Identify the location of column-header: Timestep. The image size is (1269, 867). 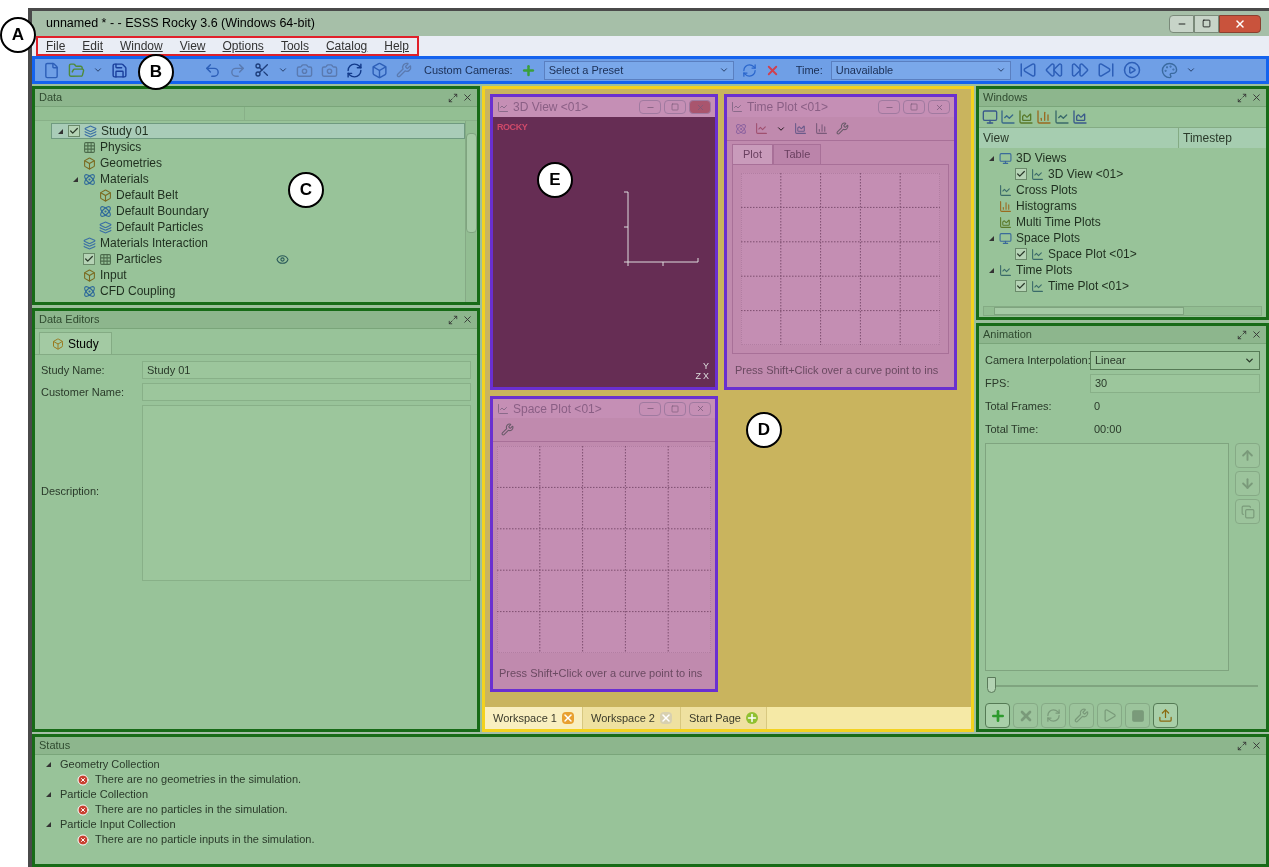
(1207, 138).